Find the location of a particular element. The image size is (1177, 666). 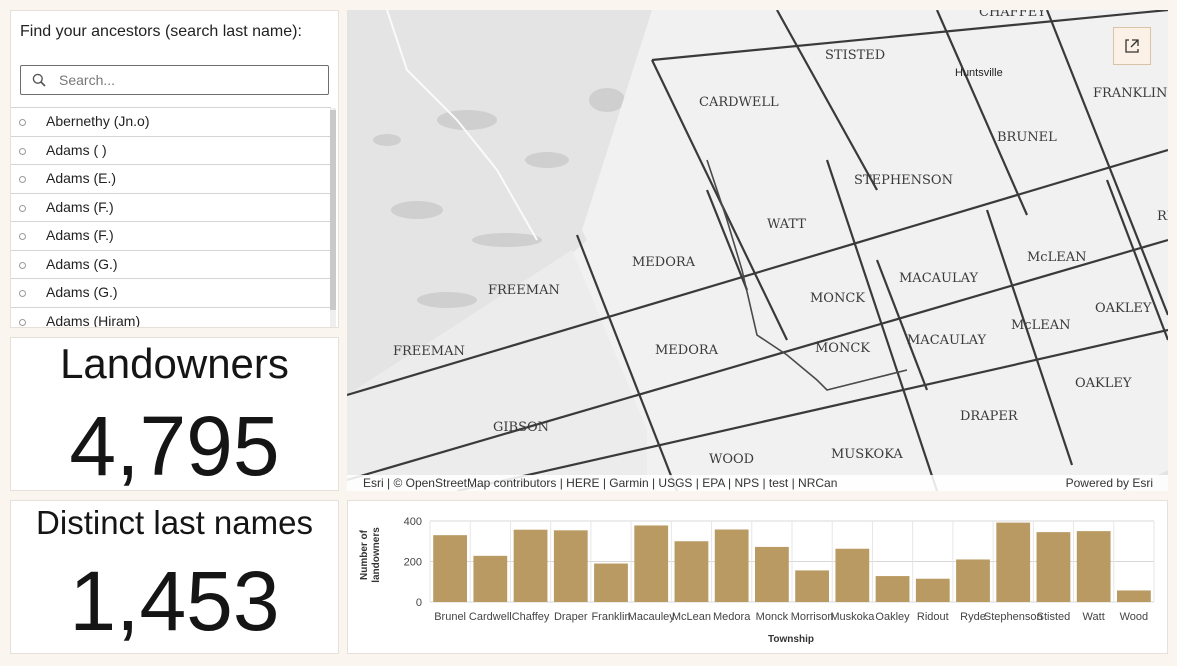

powered-by-esri: Powered by Esri is located at coordinates (1109, 483).